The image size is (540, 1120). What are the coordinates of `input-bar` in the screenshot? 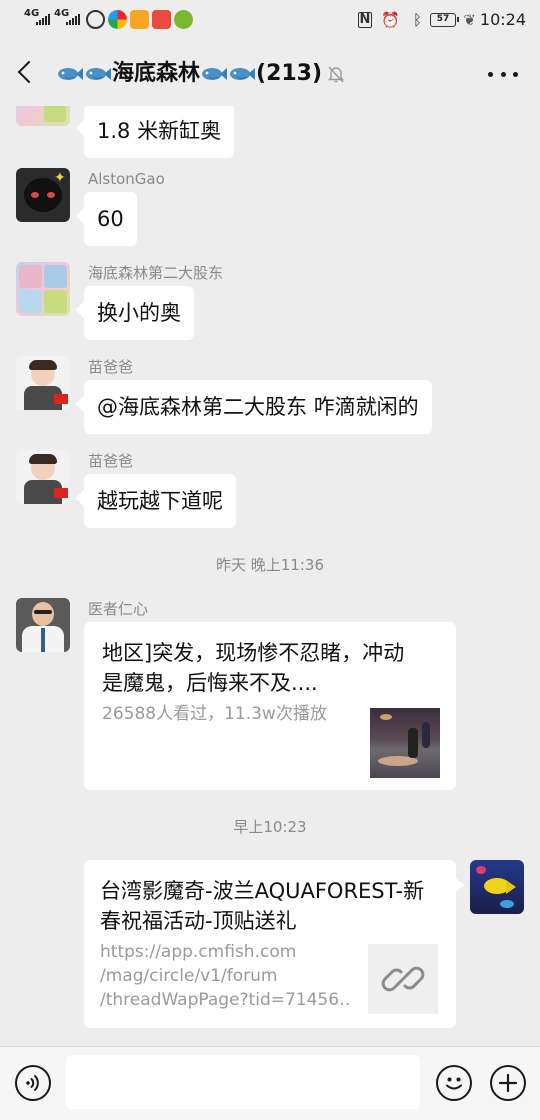 It's located at (270, 1083).